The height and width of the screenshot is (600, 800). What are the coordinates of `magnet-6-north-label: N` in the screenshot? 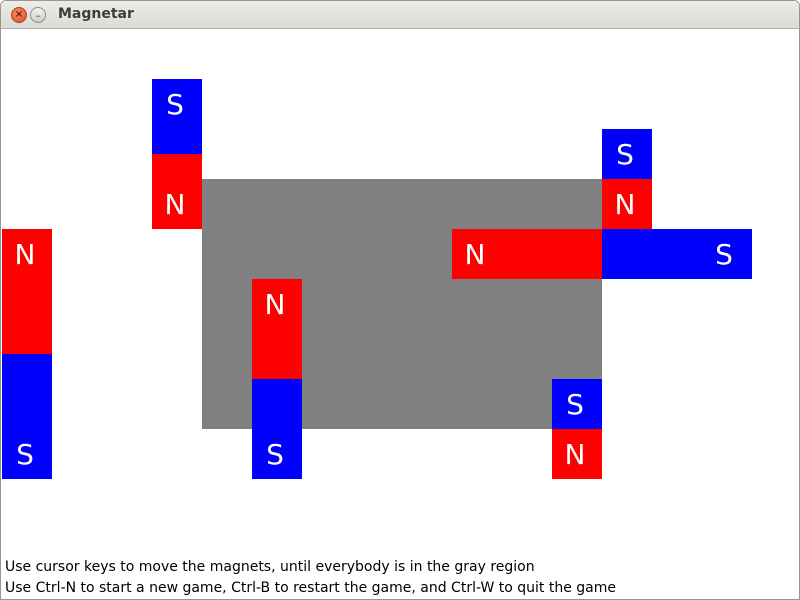 It's located at (575, 454).